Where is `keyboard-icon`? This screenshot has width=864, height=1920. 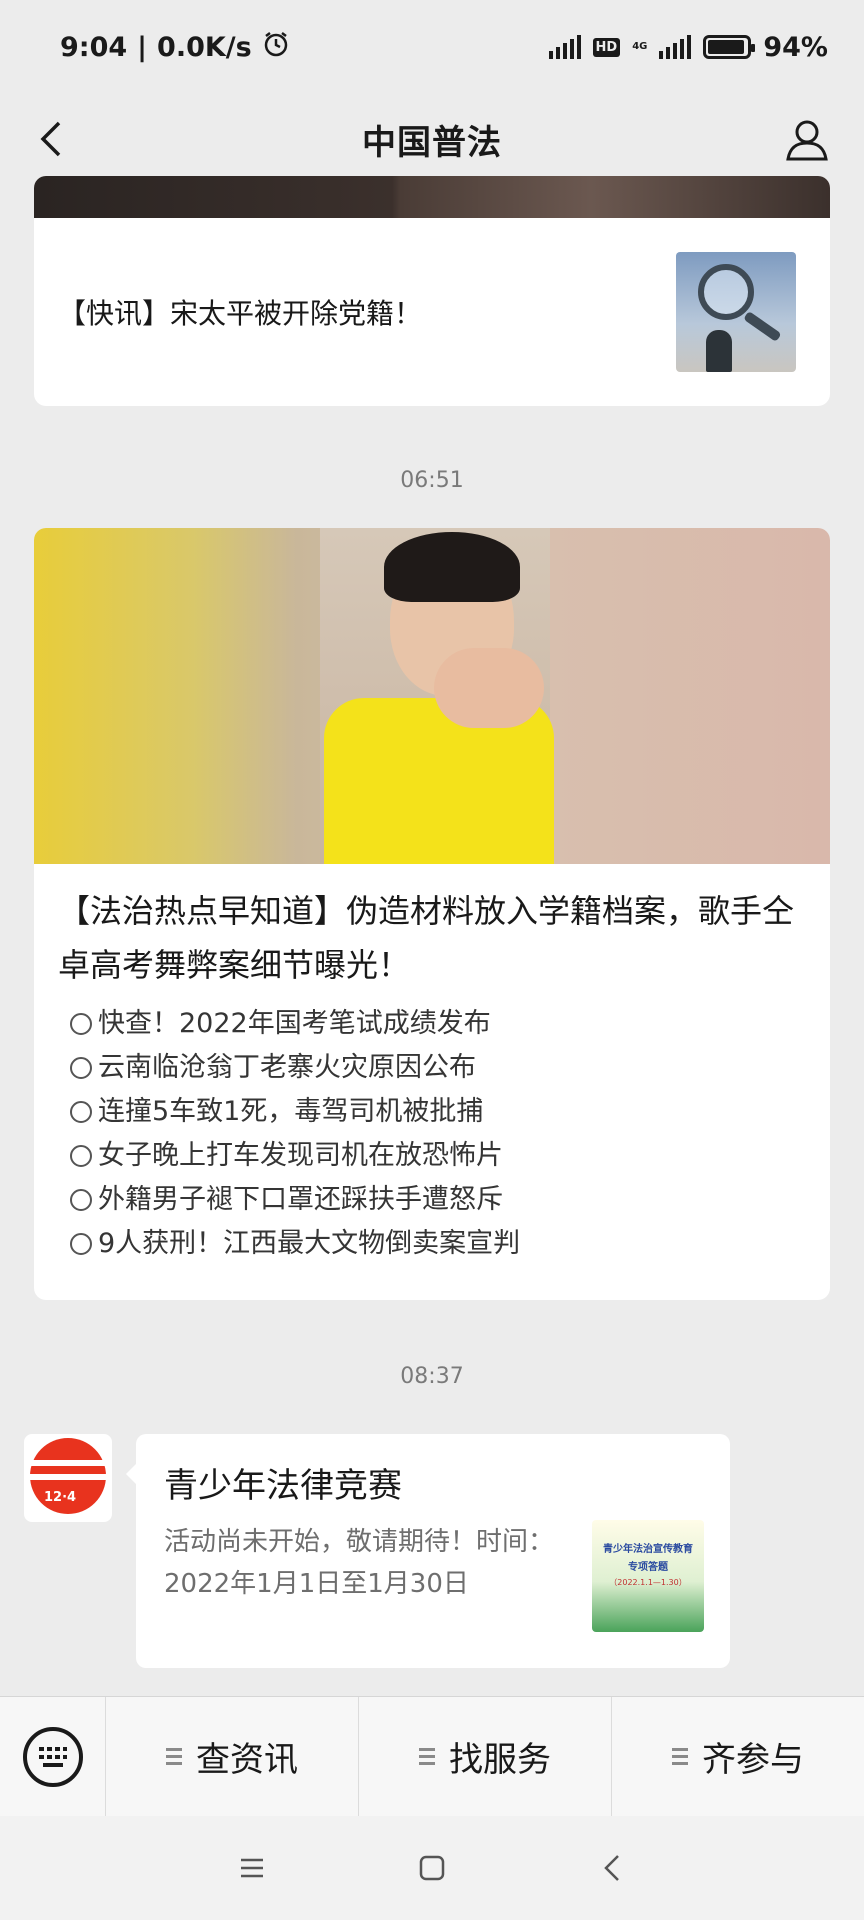 keyboard-icon is located at coordinates (52, 1756).